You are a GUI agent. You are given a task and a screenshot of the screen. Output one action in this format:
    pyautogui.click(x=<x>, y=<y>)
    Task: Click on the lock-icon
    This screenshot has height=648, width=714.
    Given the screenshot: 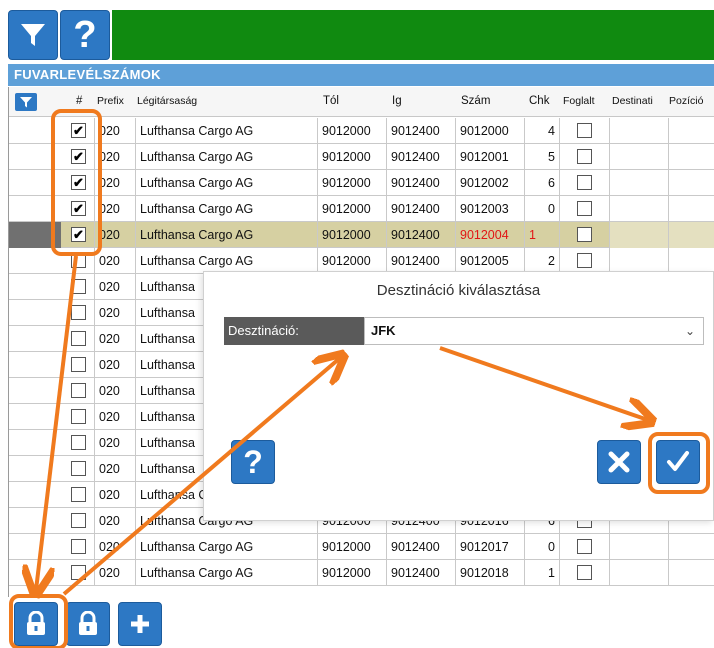 What is the action you would take?
    pyautogui.click(x=88, y=623)
    